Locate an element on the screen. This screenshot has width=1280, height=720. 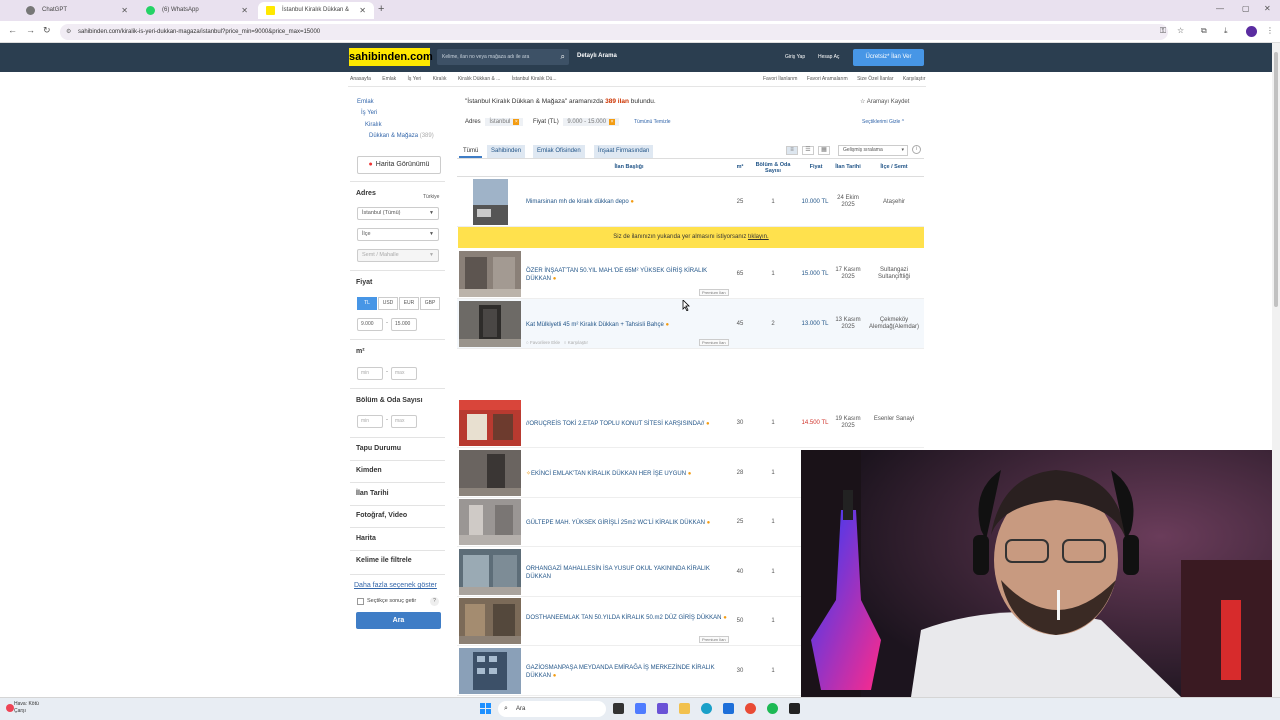
browser-tab-whatsapp: (6) WhatsApp ✕ is located at coordinates (197, 10).